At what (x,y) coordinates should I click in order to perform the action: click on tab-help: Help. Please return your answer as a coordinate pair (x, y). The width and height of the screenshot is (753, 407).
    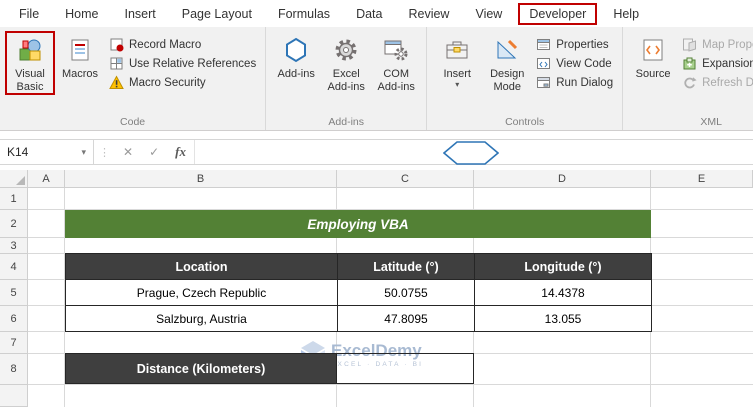
    Looking at the image, I should click on (626, 14).